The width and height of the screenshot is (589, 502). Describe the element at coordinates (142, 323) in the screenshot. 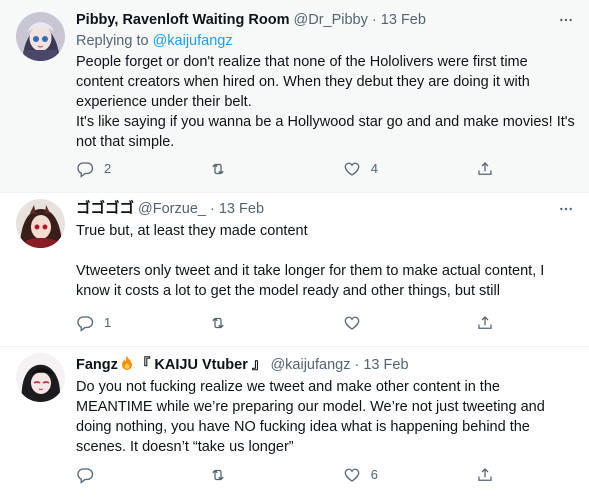

I see `reply-button: 1` at that location.